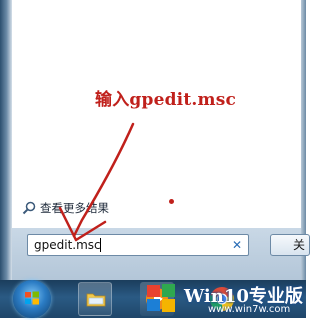 The height and width of the screenshot is (320, 320). I want to click on watermark-url: www.win7w.com, so click(249, 309).